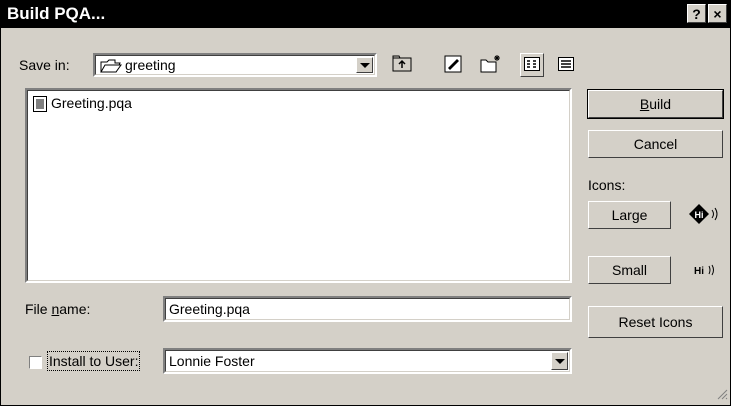 This screenshot has height=406, width=731. I want to click on up-folder-icon, so click(402, 65).